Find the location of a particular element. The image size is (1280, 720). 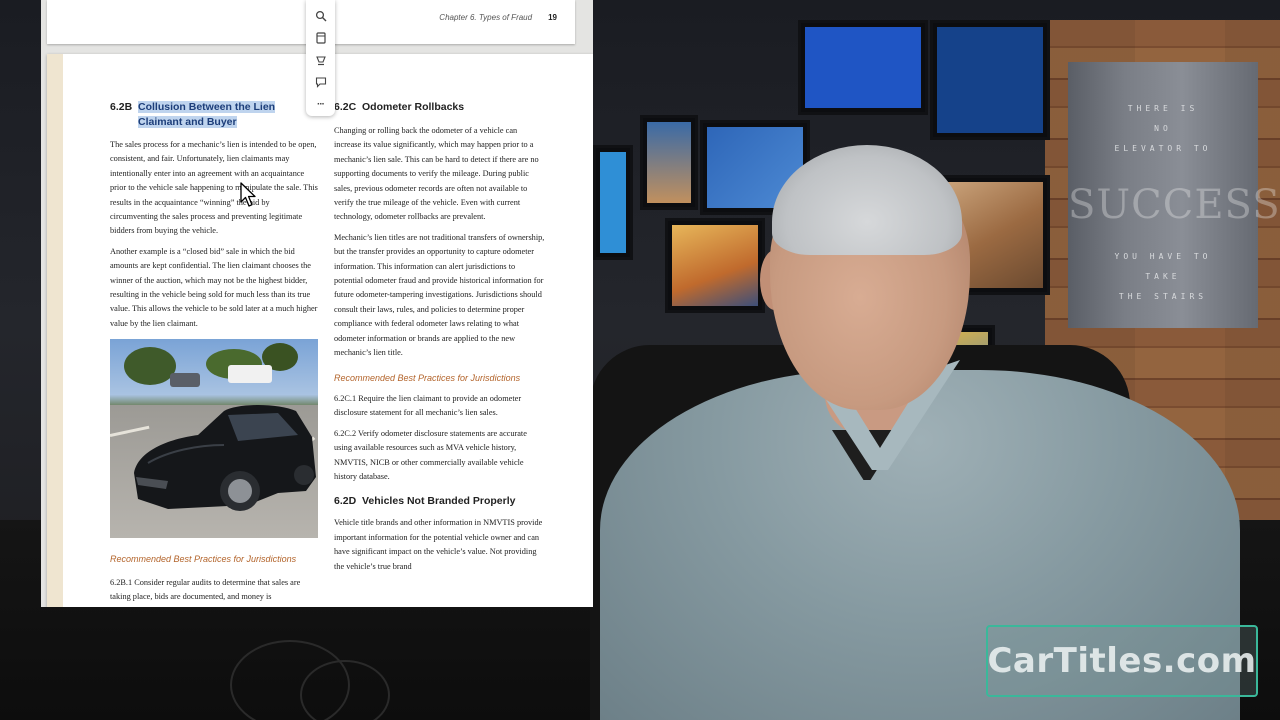

annotation-toolbar: ··· is located at coordinates (320, 58).